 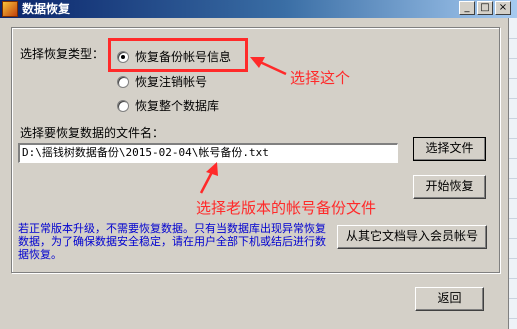 What do you see at coordinates (412, 237) in the screenshot?
I see `import-member-accounts-button: 从其它文档导入会员帐号` at bounding box center [412, 237].